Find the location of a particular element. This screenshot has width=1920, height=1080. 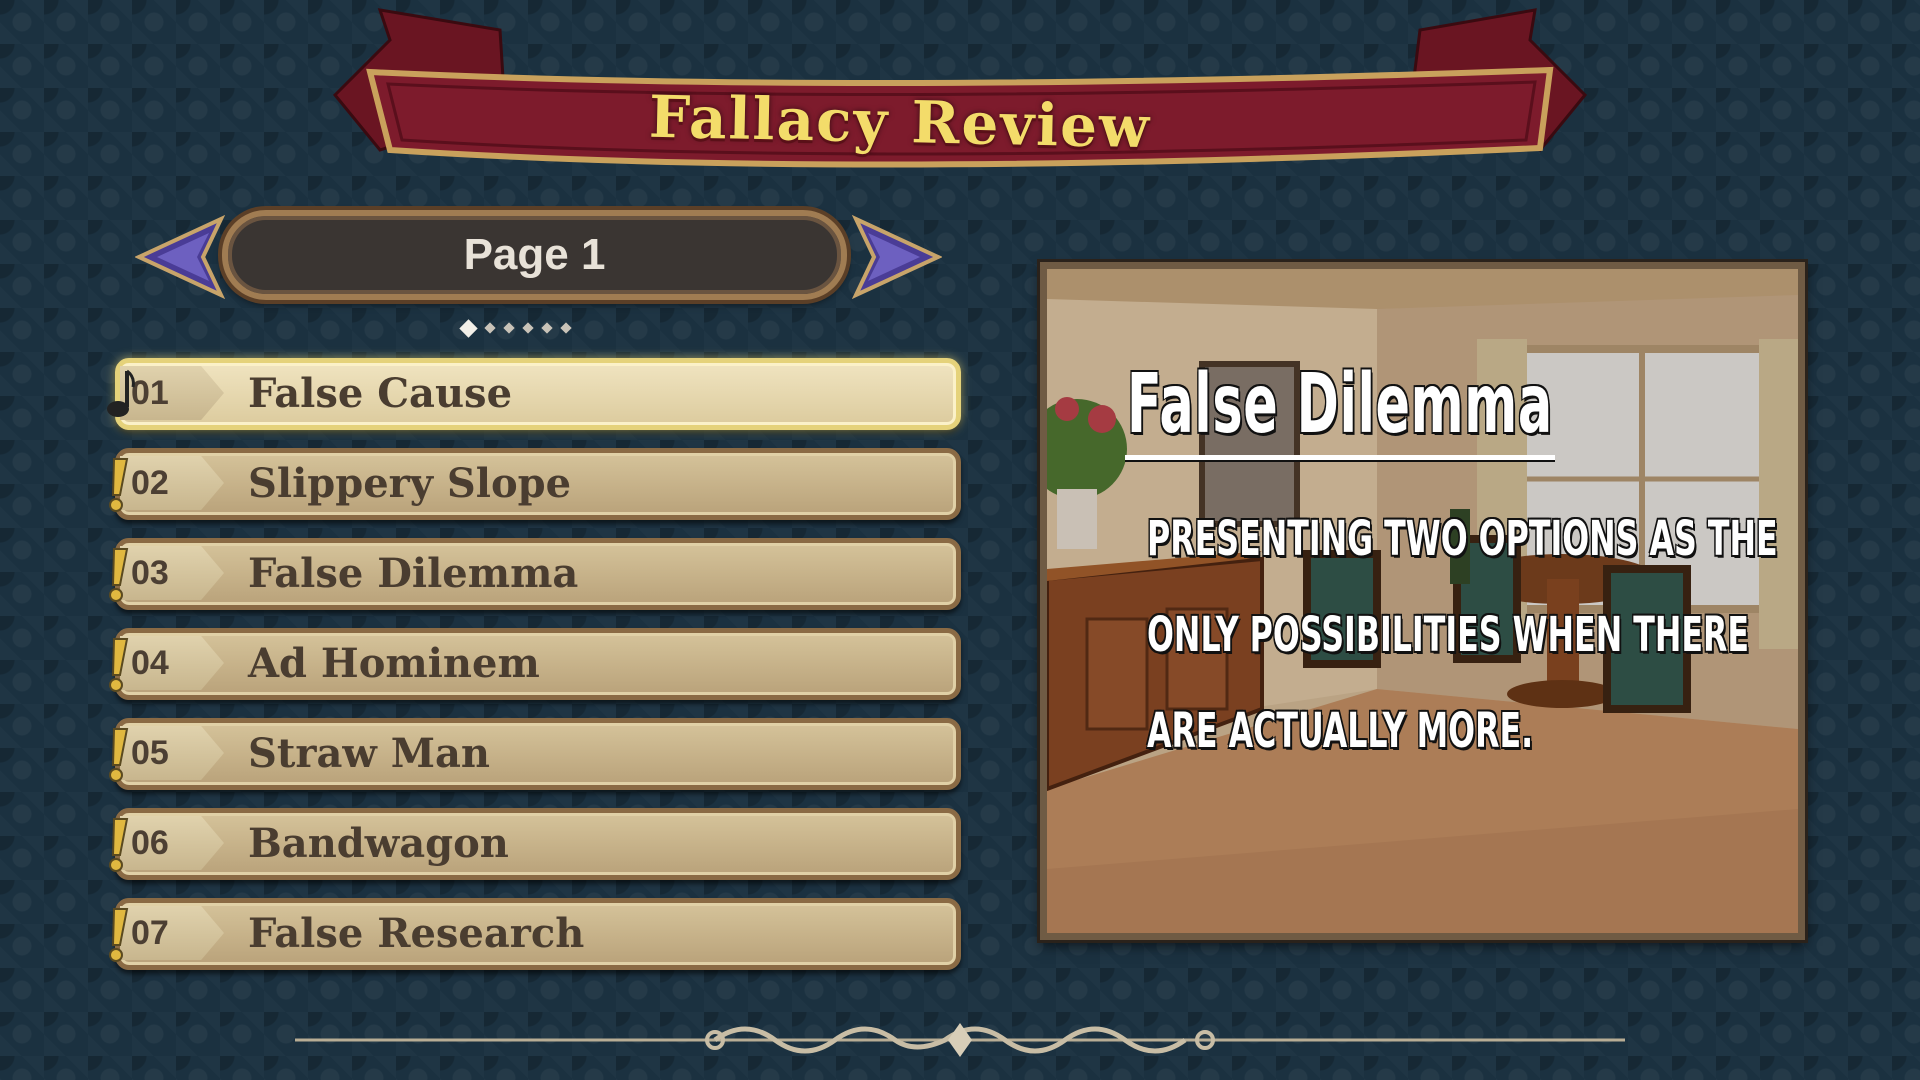

item-number: 03 is located at coordinates (150, 573).